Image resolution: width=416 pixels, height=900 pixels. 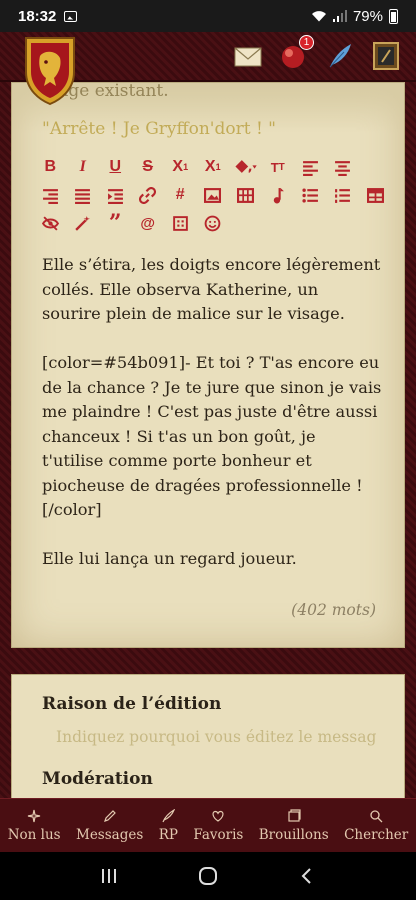 I want to click on quote-icon: ”, so click(x=115, y=223).